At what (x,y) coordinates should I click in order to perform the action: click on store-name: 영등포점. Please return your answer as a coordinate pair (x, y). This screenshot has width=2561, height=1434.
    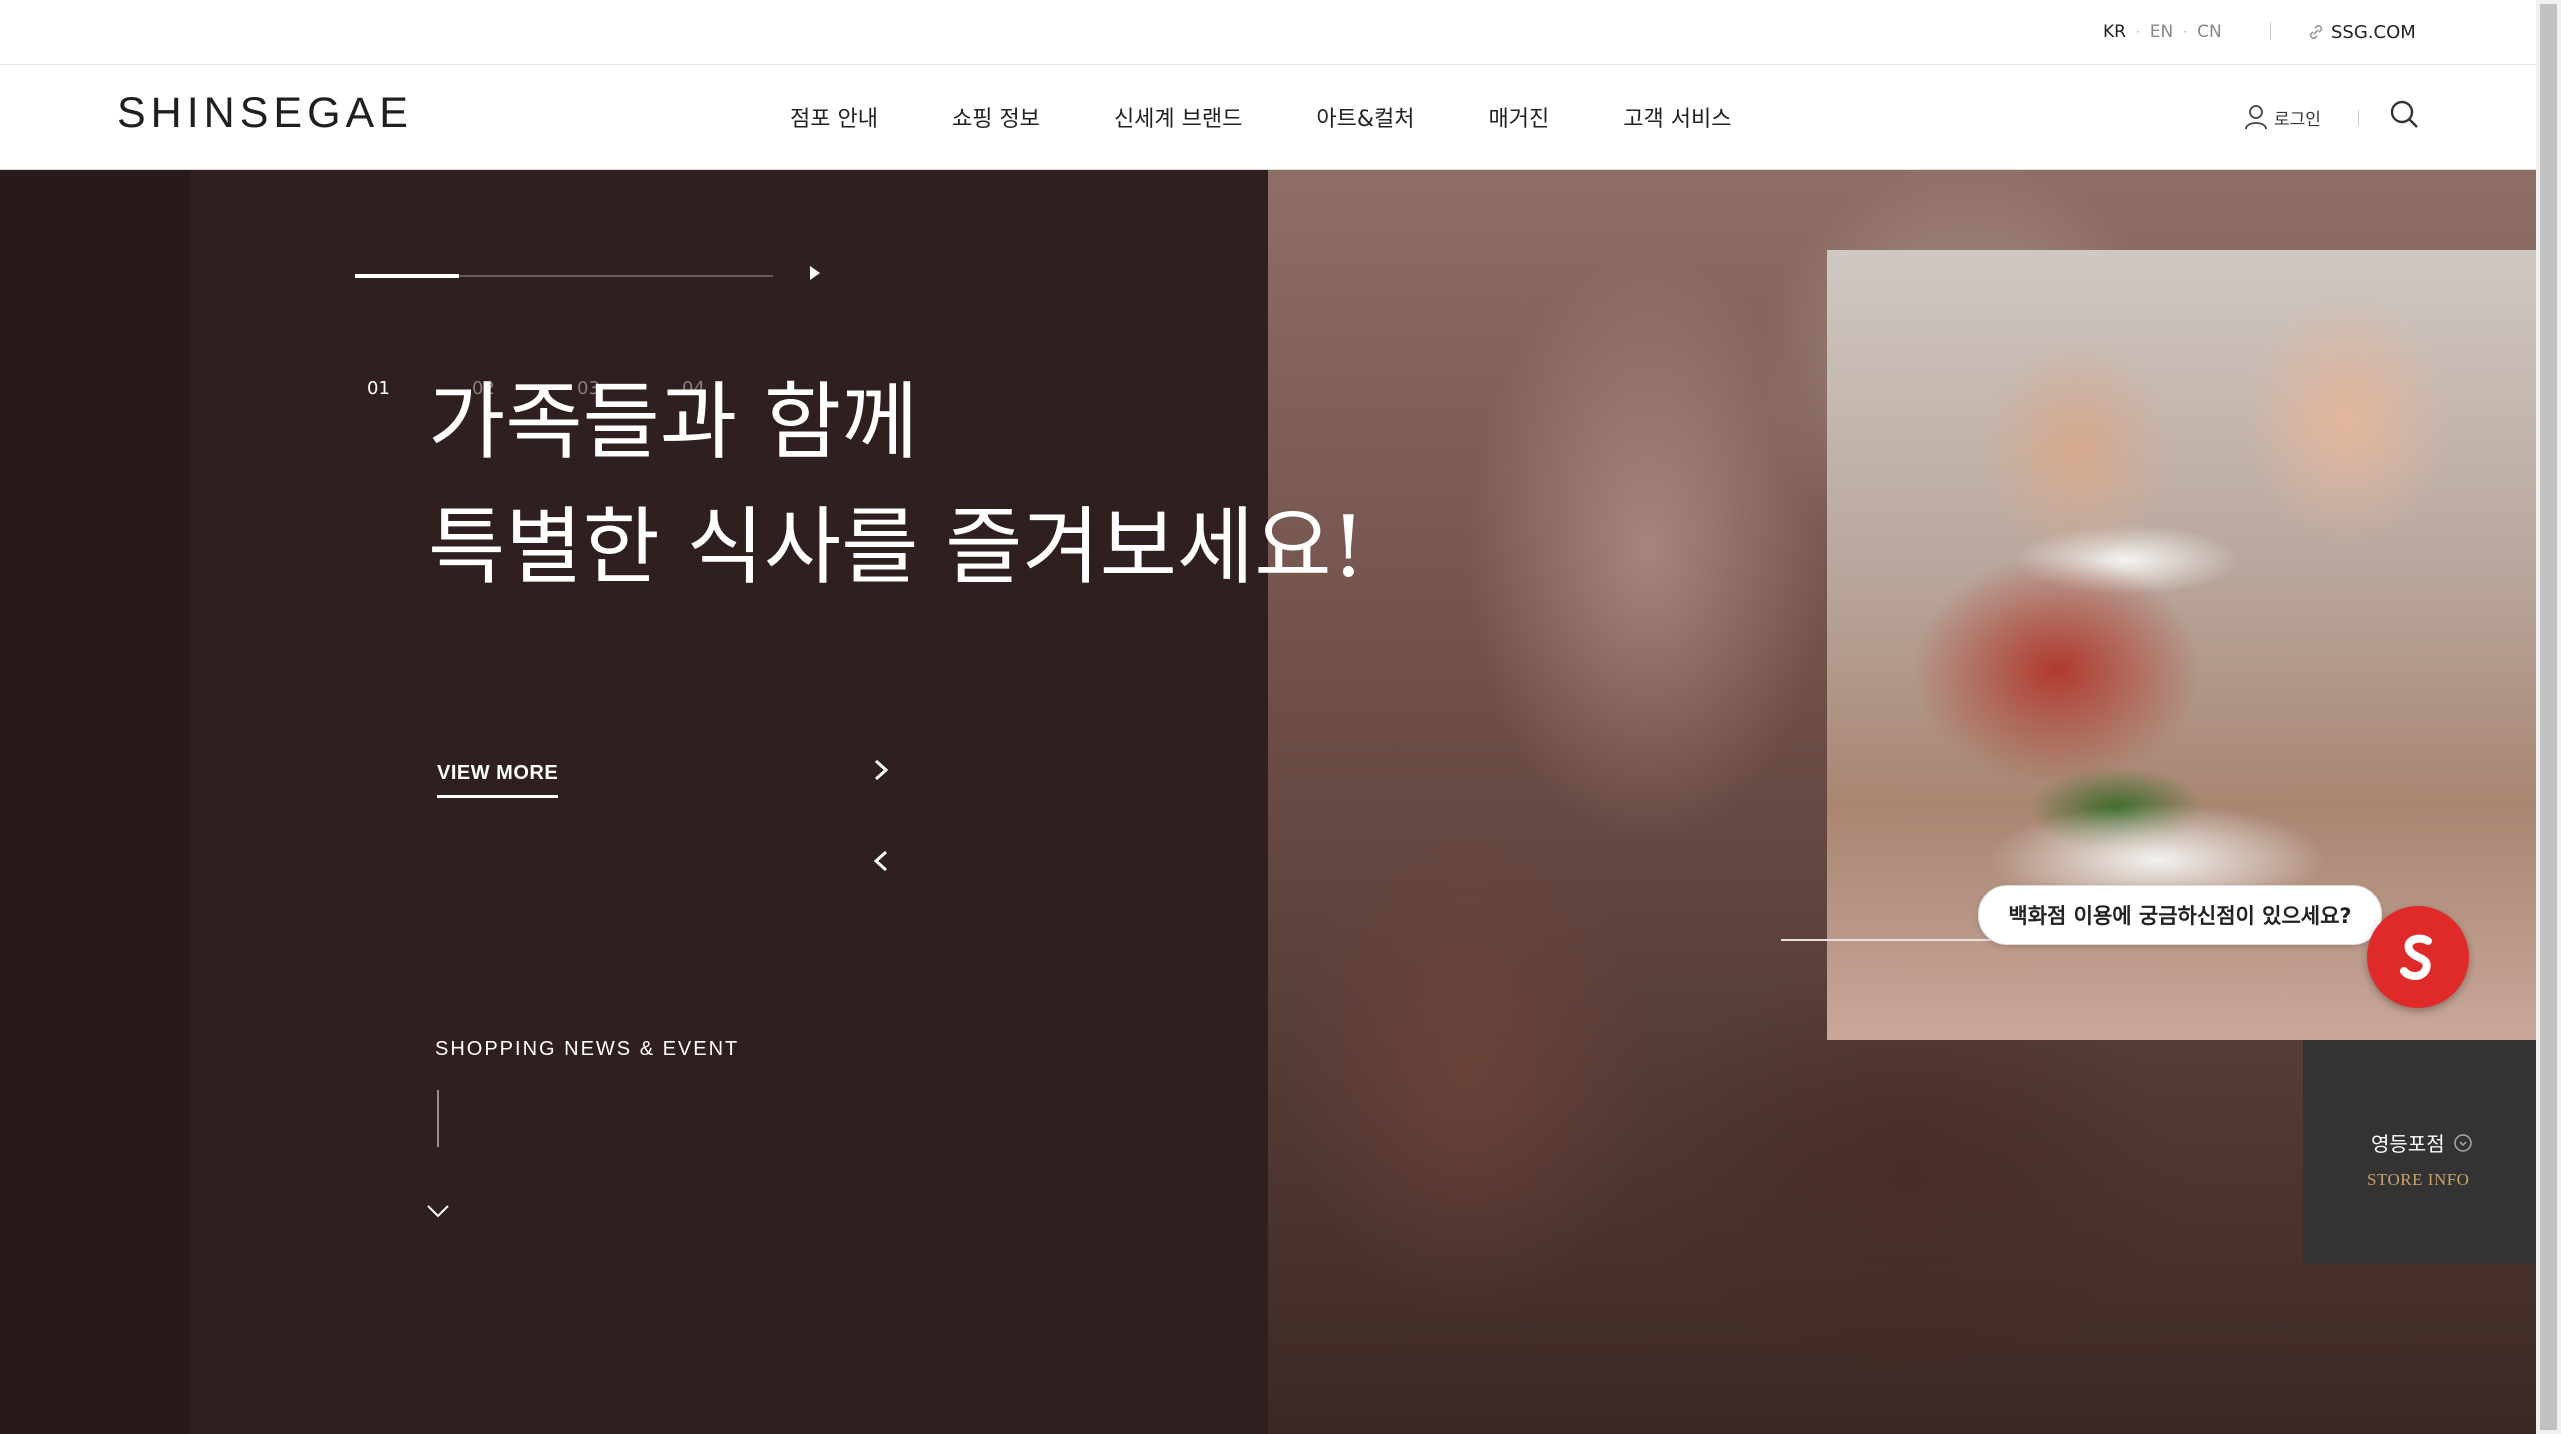
    Looking at the image, I should click on (2422, 1142).